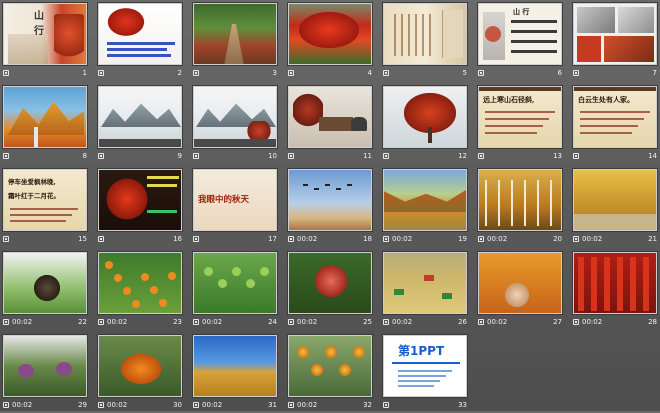  I want to click on slide-thumbnail-21: 00:02 21, so click(616, 207).